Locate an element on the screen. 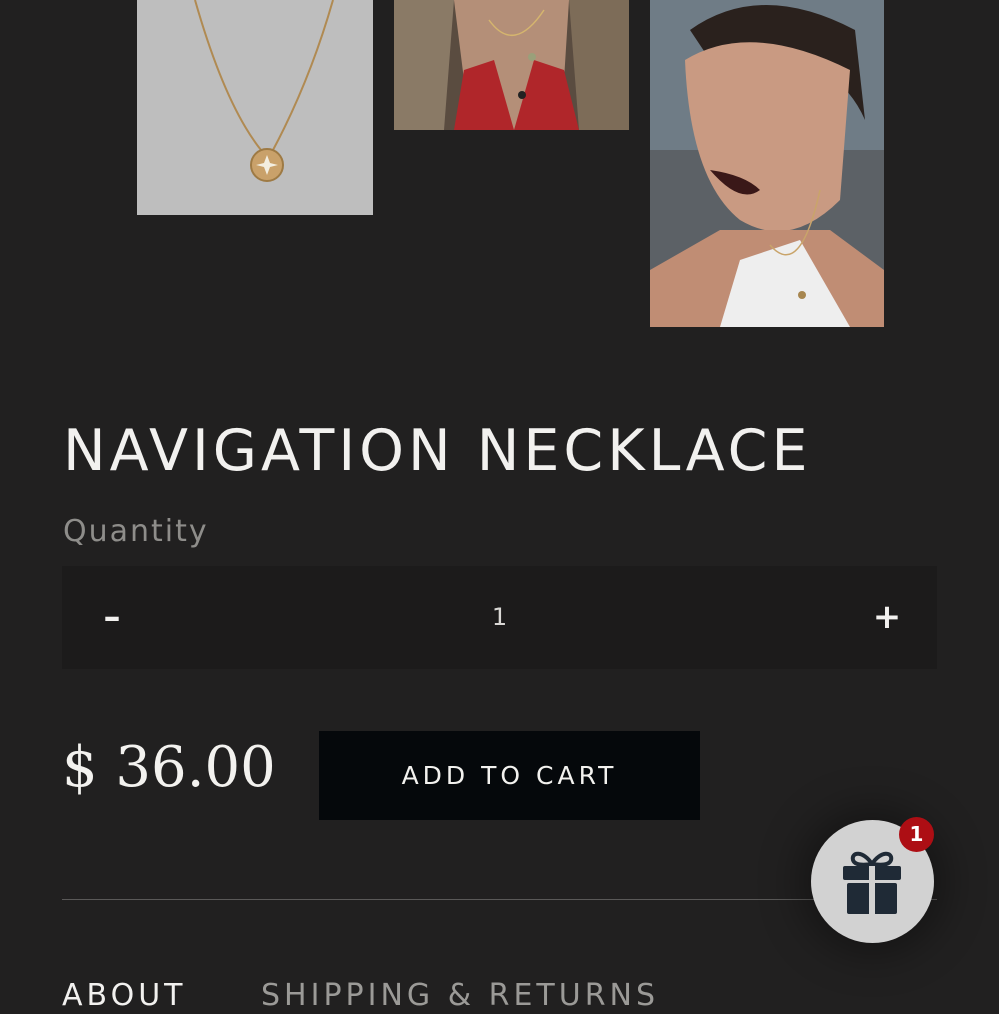 This screenshot has width=999, height=1014. quantity-stepper: – + is located at coordinates (499, 617).